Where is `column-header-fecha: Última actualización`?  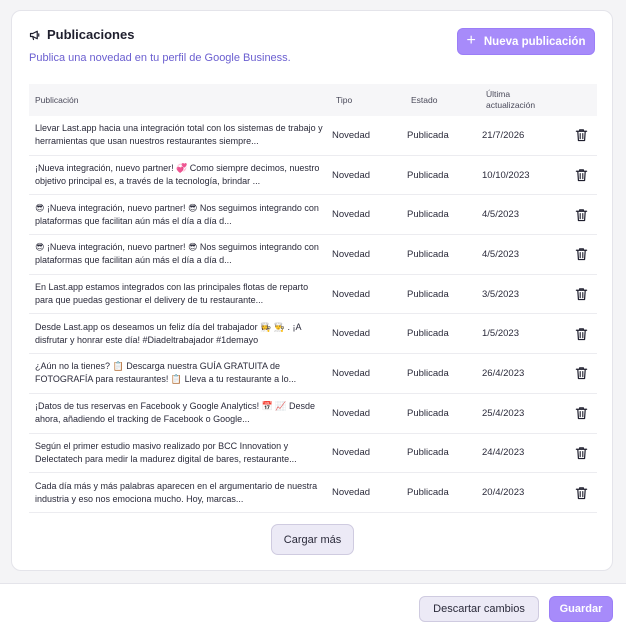 column-header-fecha: Última actualización is located at coordinates (522, 100).